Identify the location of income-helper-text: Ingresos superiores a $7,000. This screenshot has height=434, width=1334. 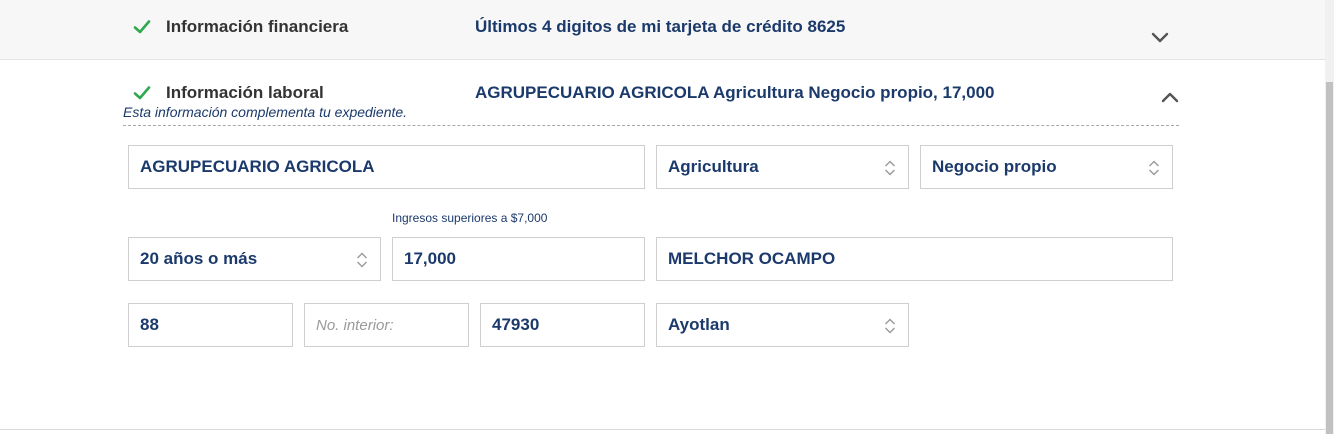
(470, 218).